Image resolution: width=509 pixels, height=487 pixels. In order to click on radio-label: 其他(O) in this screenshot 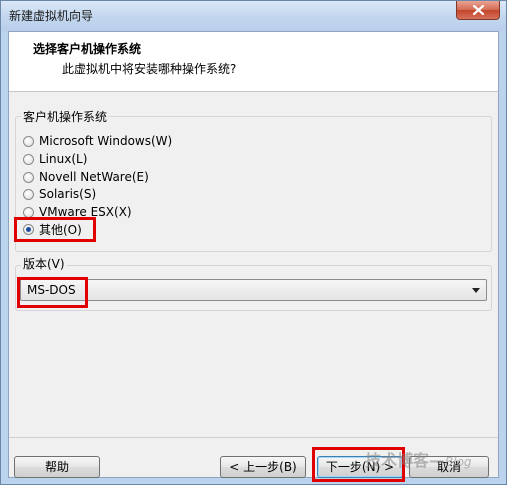, I will do `click(60, 229)`.